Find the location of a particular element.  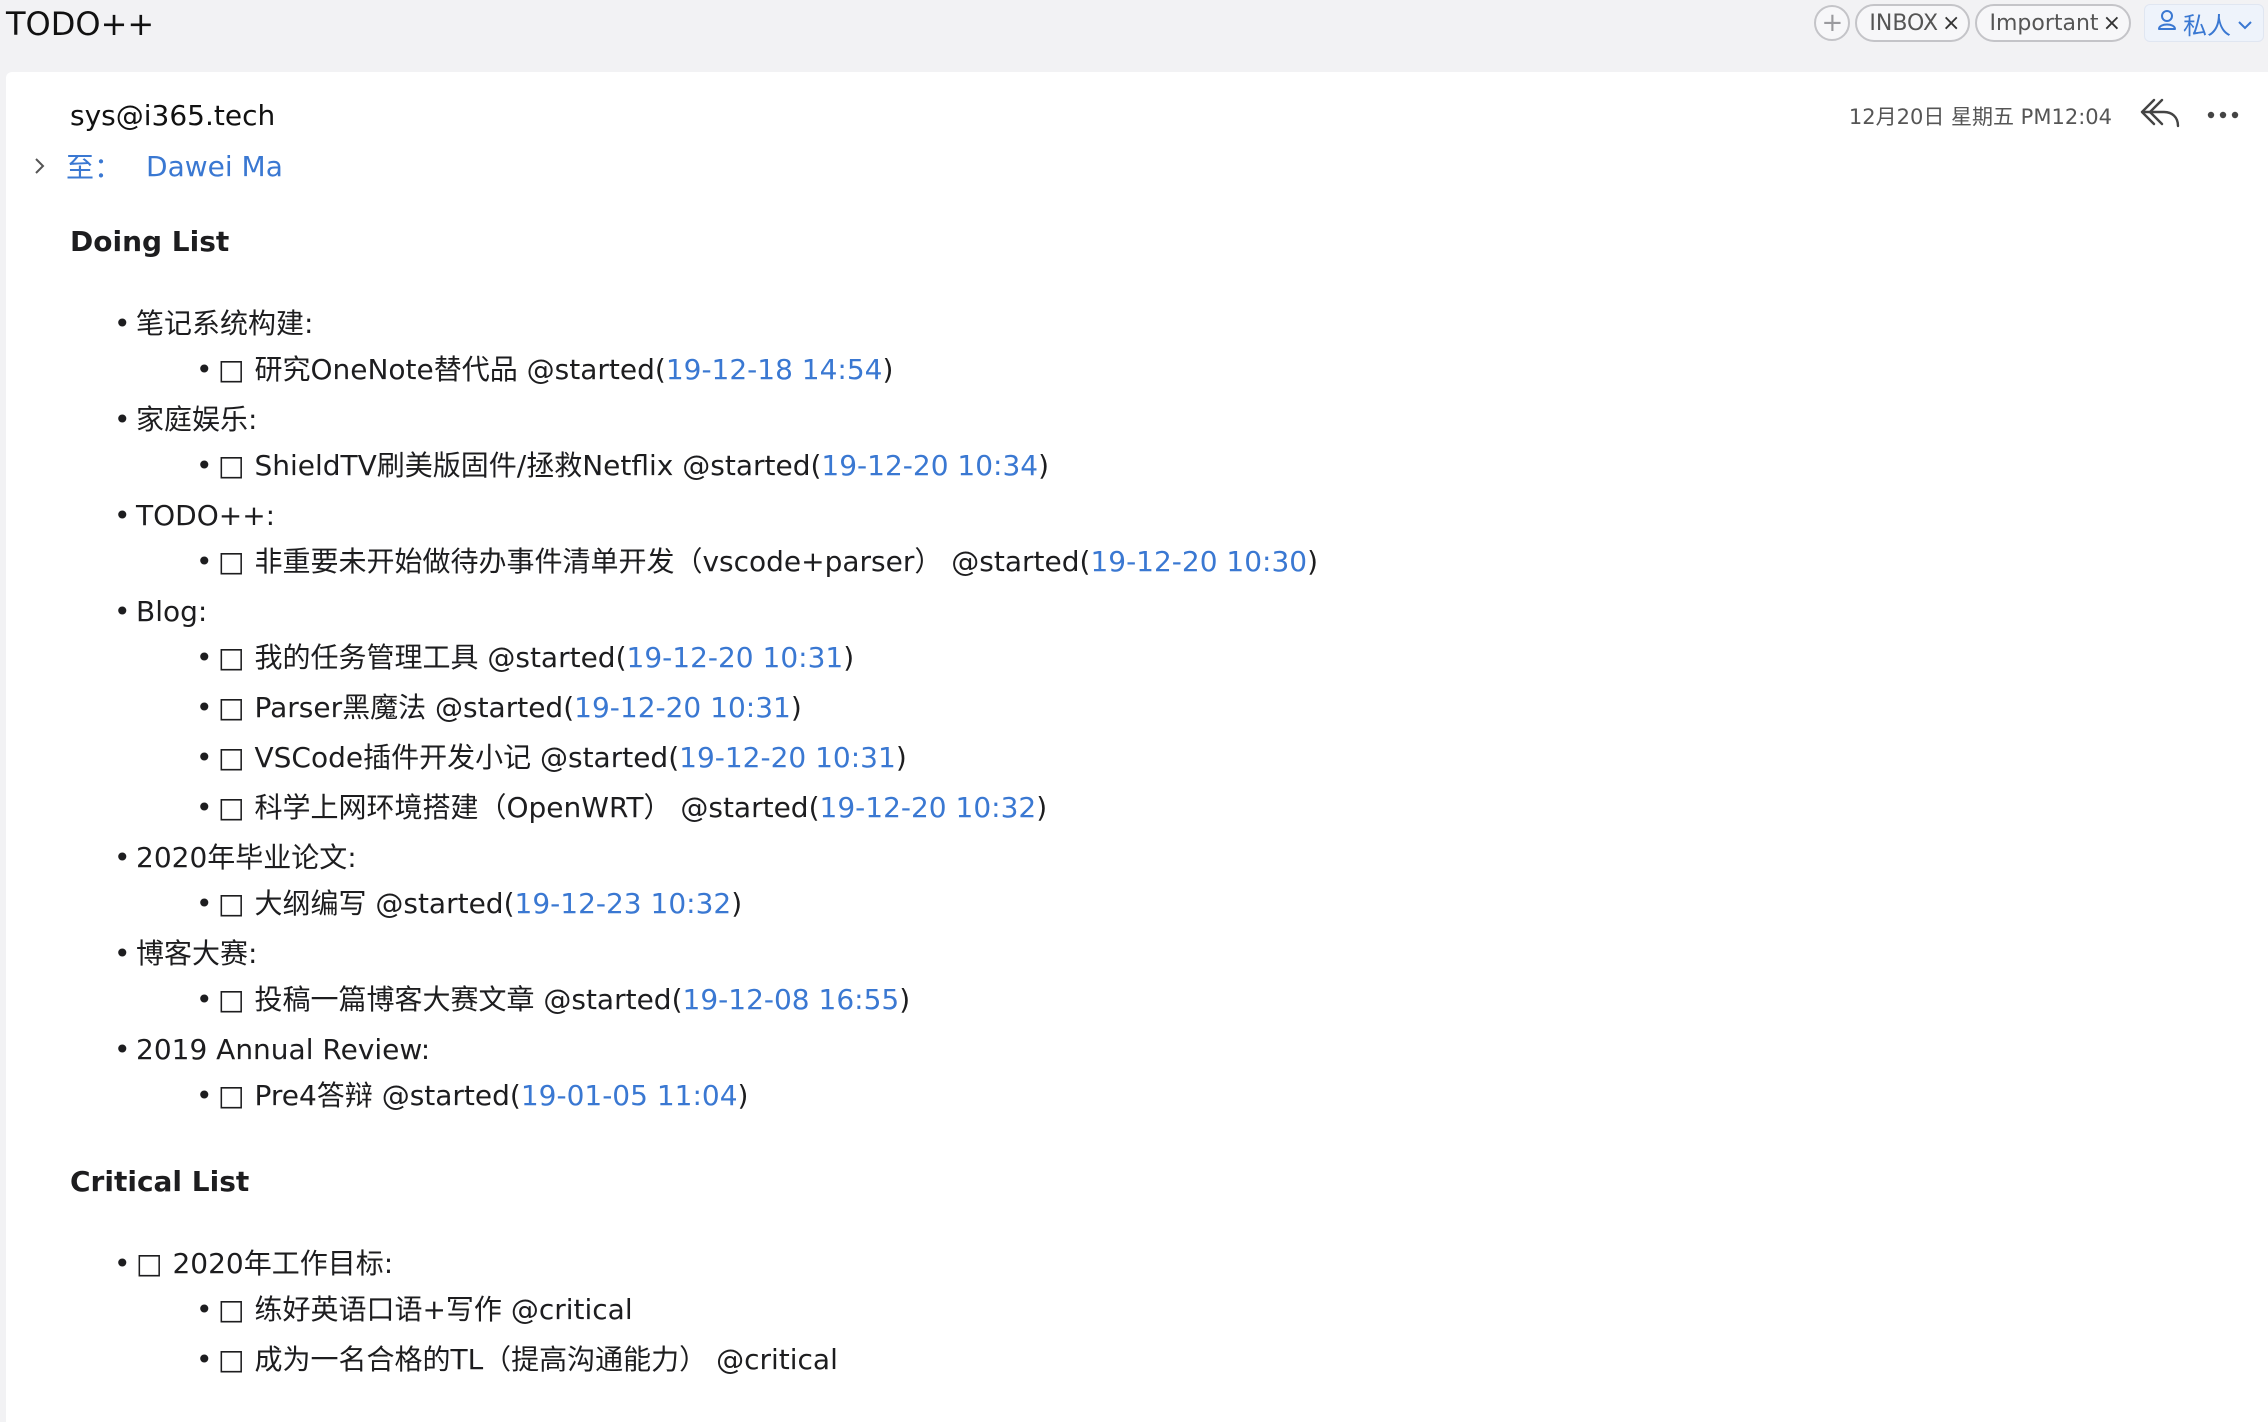

more-options-icon is located at coordinates (2223, 115).